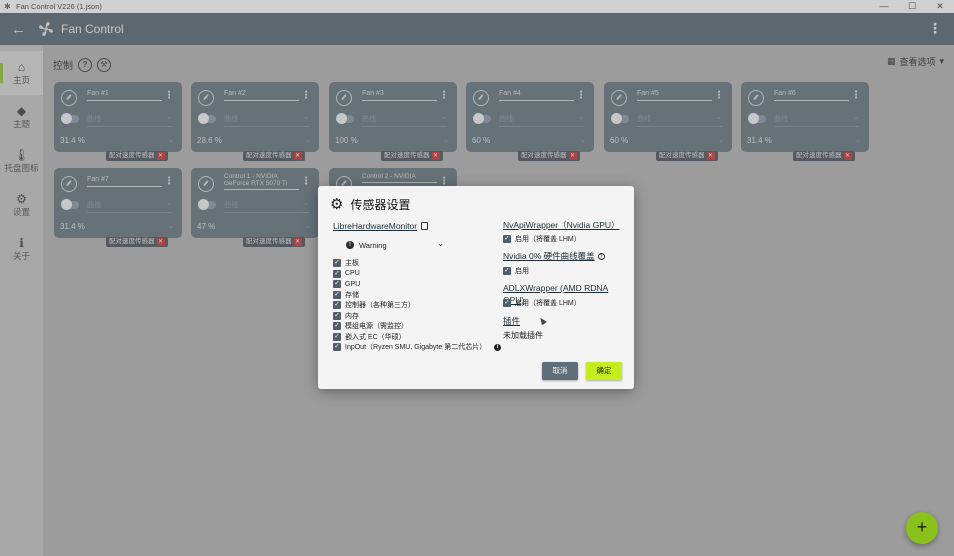 The width and height of the screenshot is (954, 556). What do you see at coordinates (440, 243) in the screenshot?
I see `chevron-down-icon: ⌄` at bounding box center [440, 243].